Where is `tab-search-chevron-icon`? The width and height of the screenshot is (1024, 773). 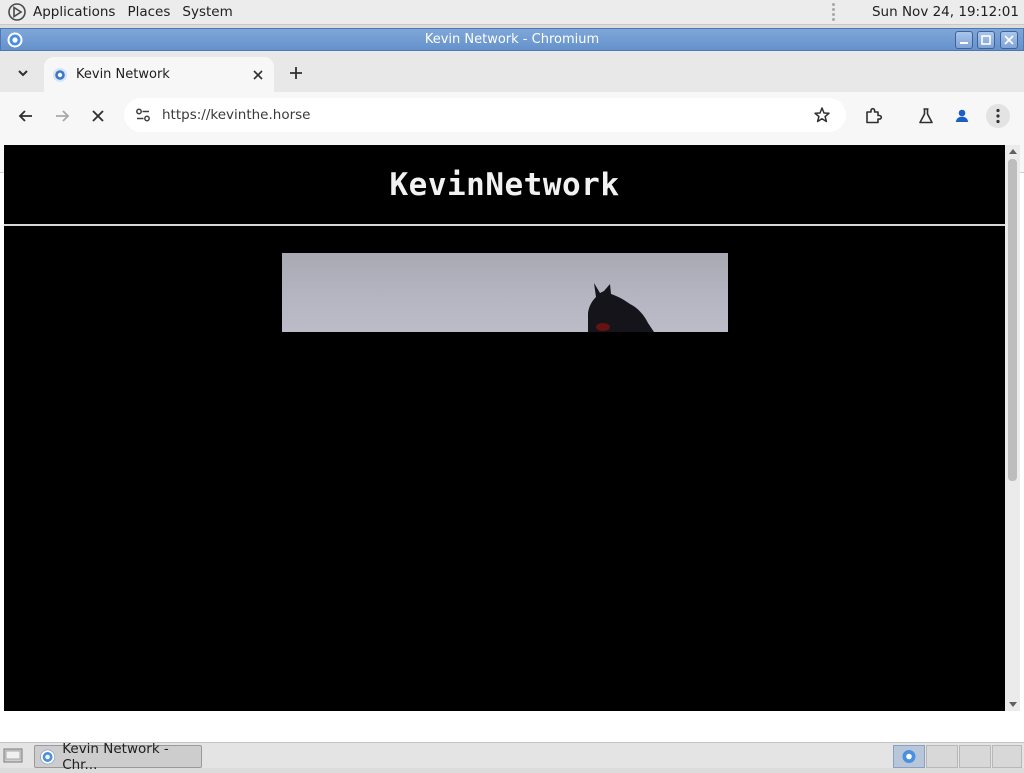
tab-search-chevron-icon is located at coordinates (23, 73).